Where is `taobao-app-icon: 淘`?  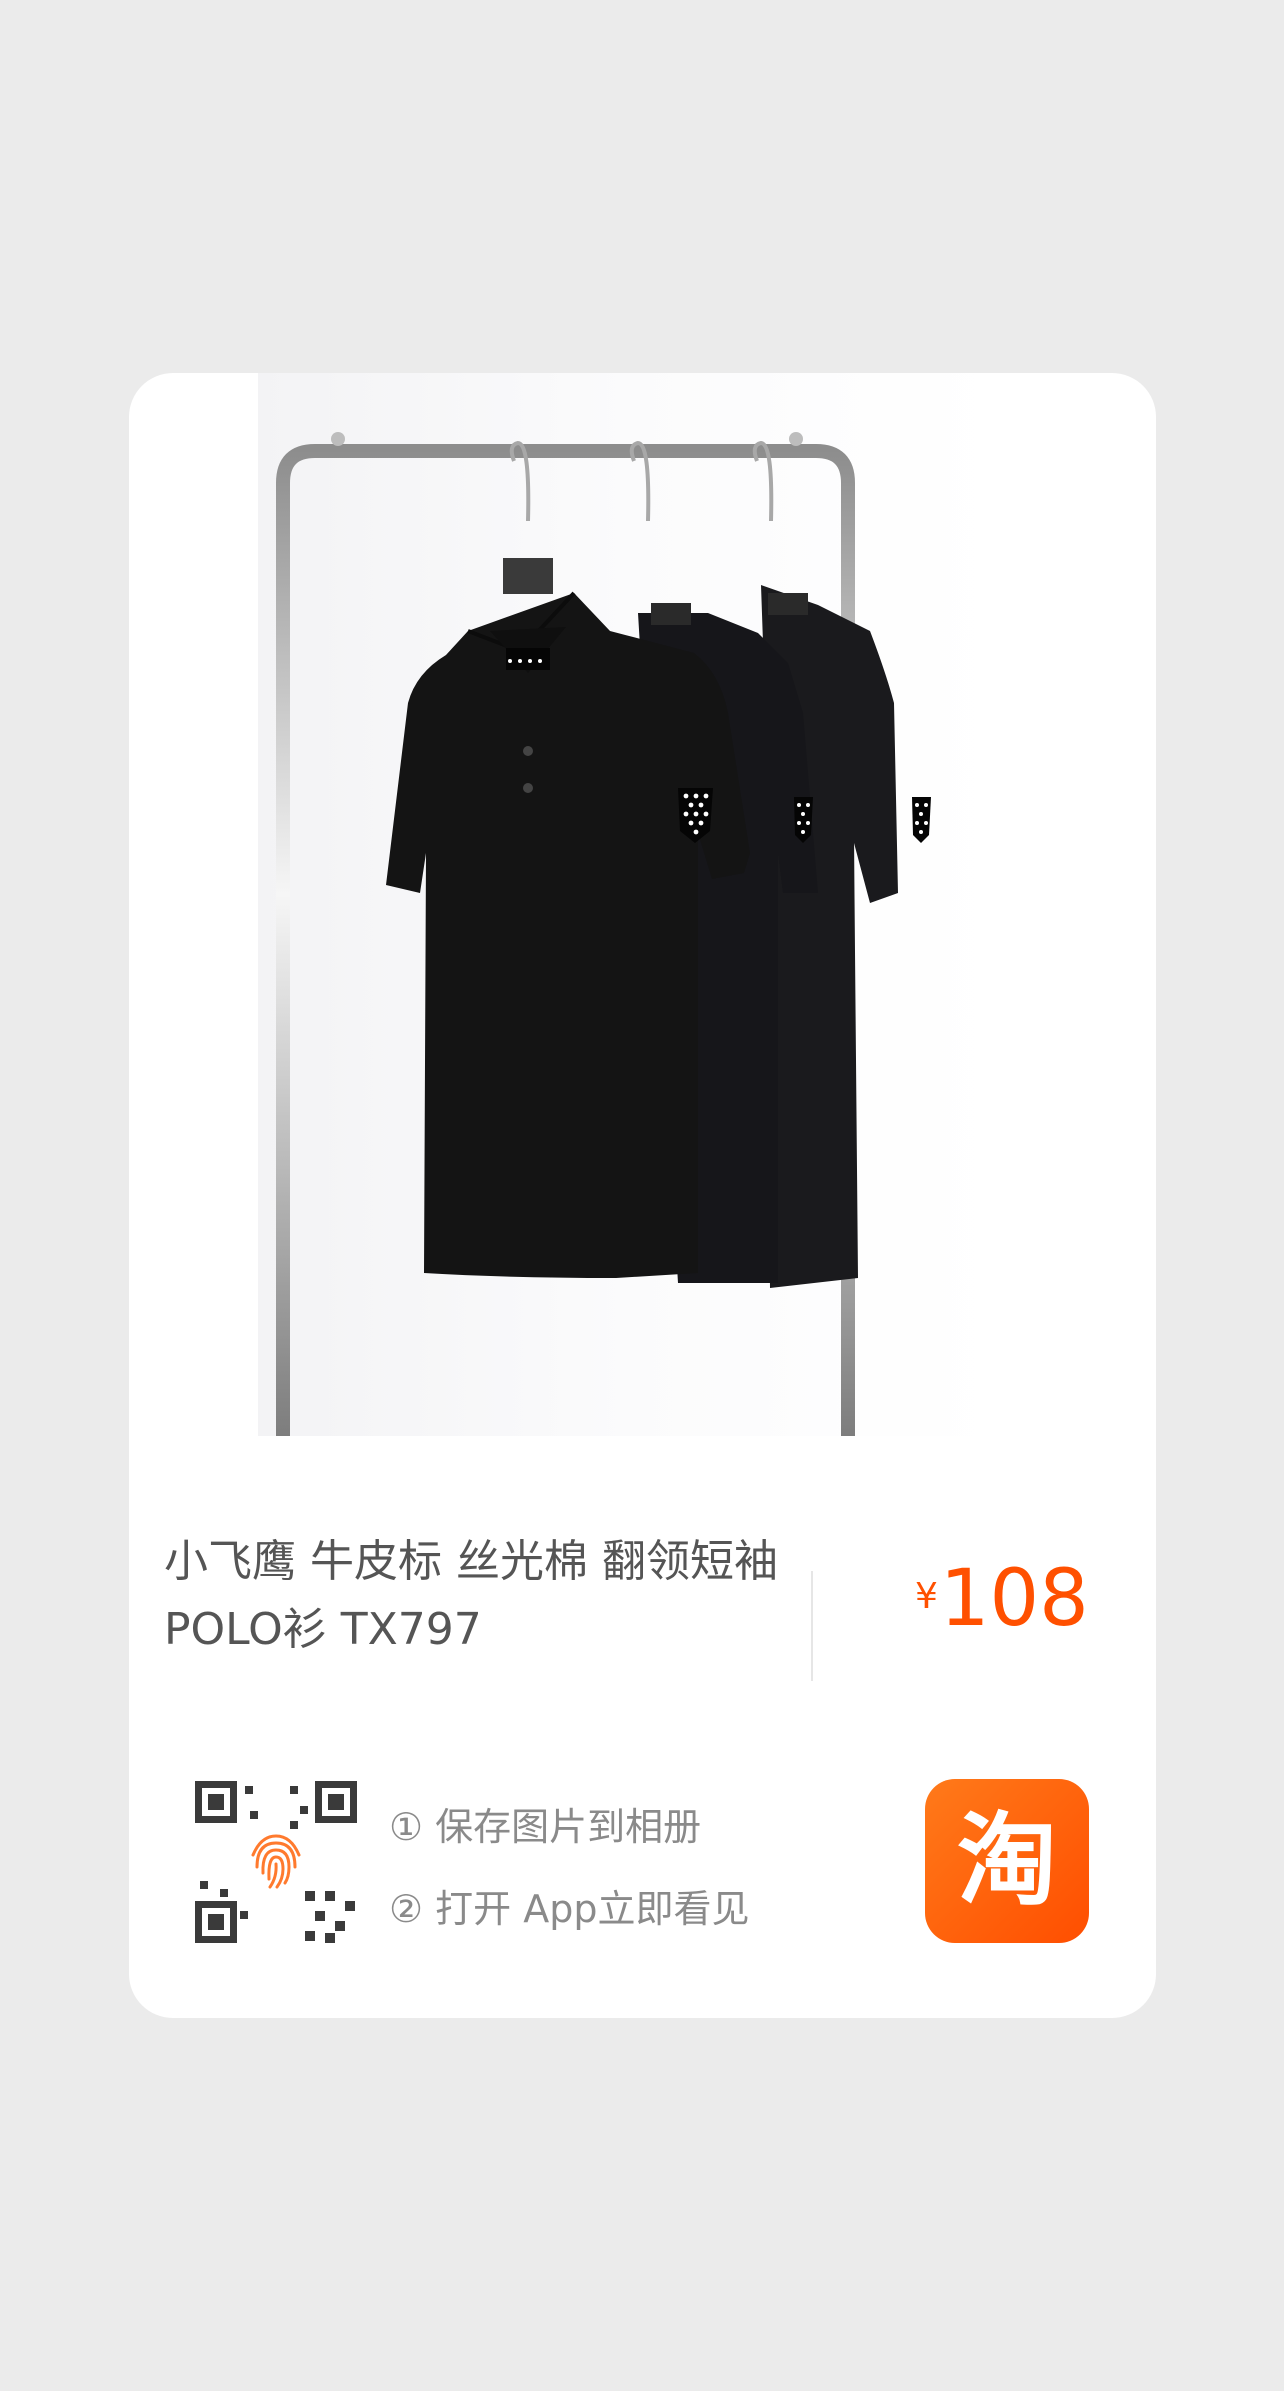 taobao-app-icon: 淘 is located at coordinates (1007, 1861).